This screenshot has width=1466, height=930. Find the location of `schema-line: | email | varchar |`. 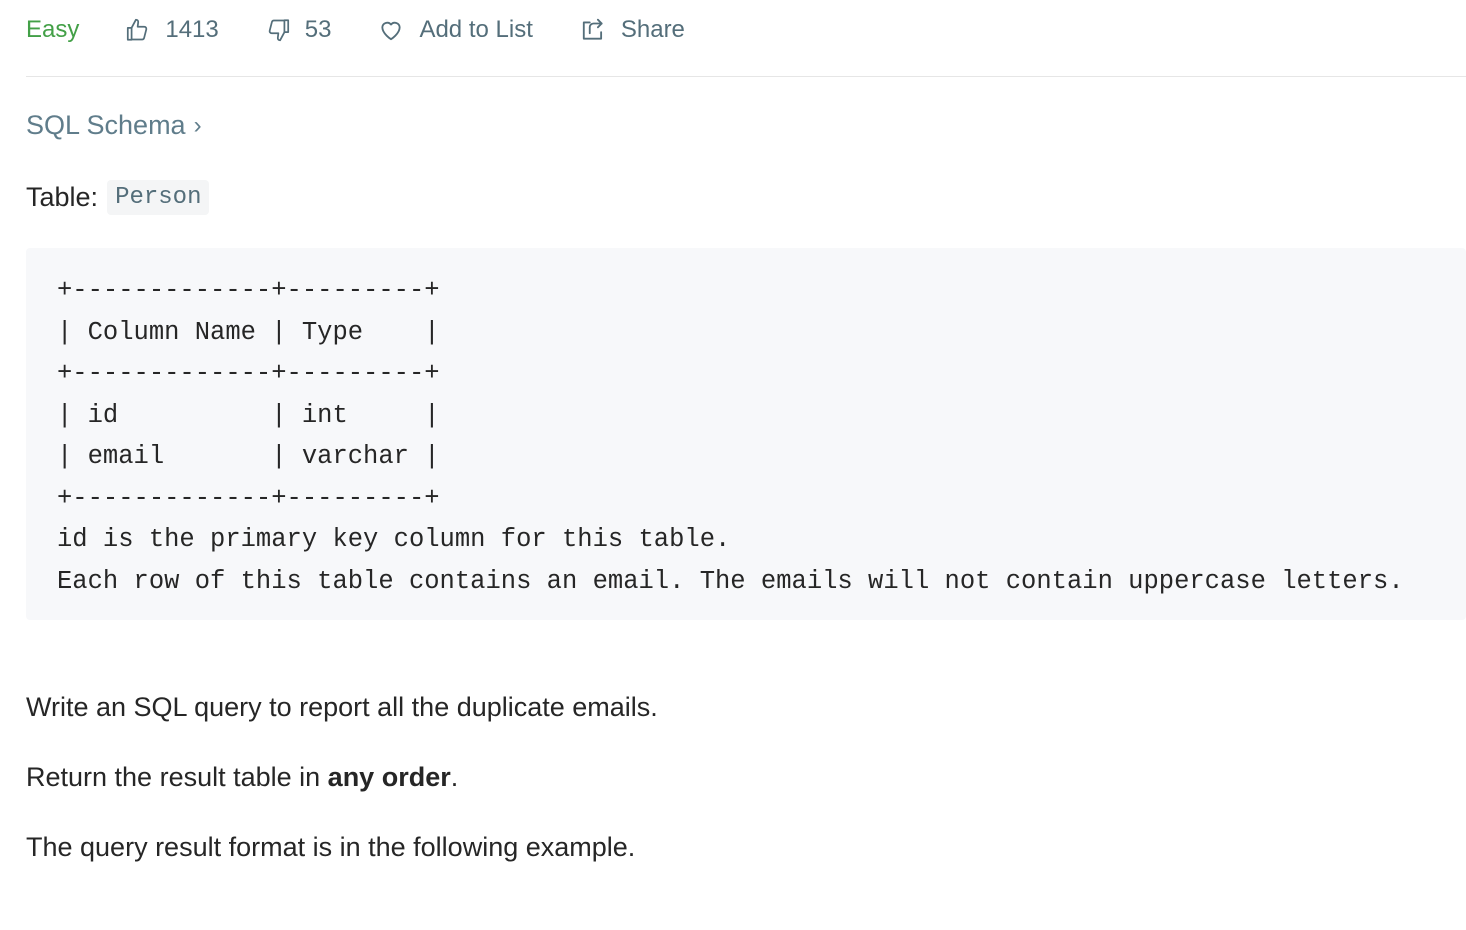

schema-line: | email | varchar | is located at coordinates (248, 456).